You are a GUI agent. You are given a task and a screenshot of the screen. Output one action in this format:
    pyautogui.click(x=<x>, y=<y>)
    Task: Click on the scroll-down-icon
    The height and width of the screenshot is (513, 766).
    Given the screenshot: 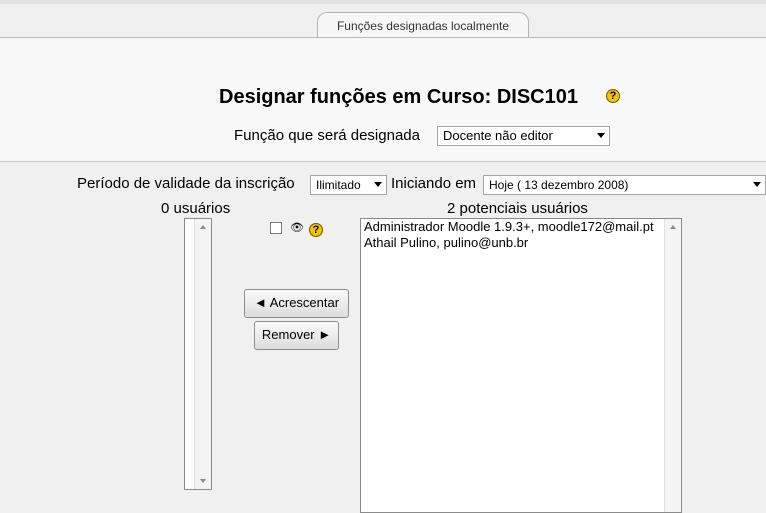 What is the action you would take?
    pyautogui.click(x=203, y=481)
    